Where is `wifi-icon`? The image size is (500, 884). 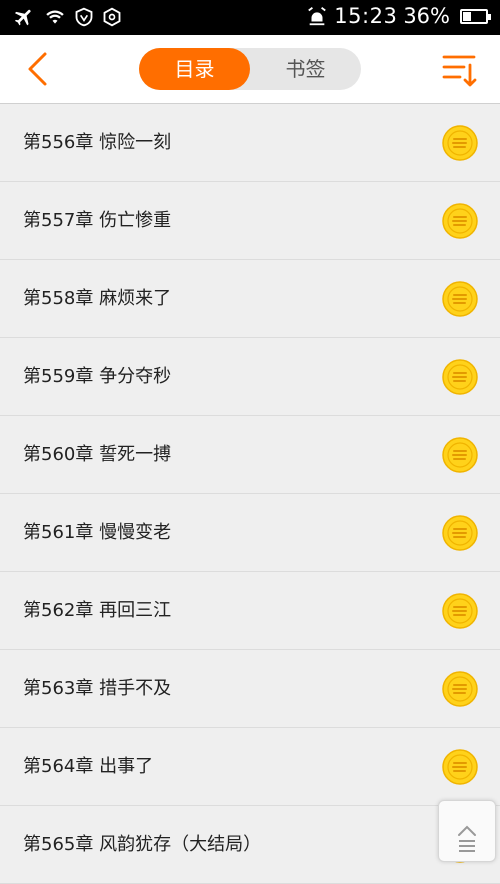 wifi-icon is located at coordinates (55, 17).